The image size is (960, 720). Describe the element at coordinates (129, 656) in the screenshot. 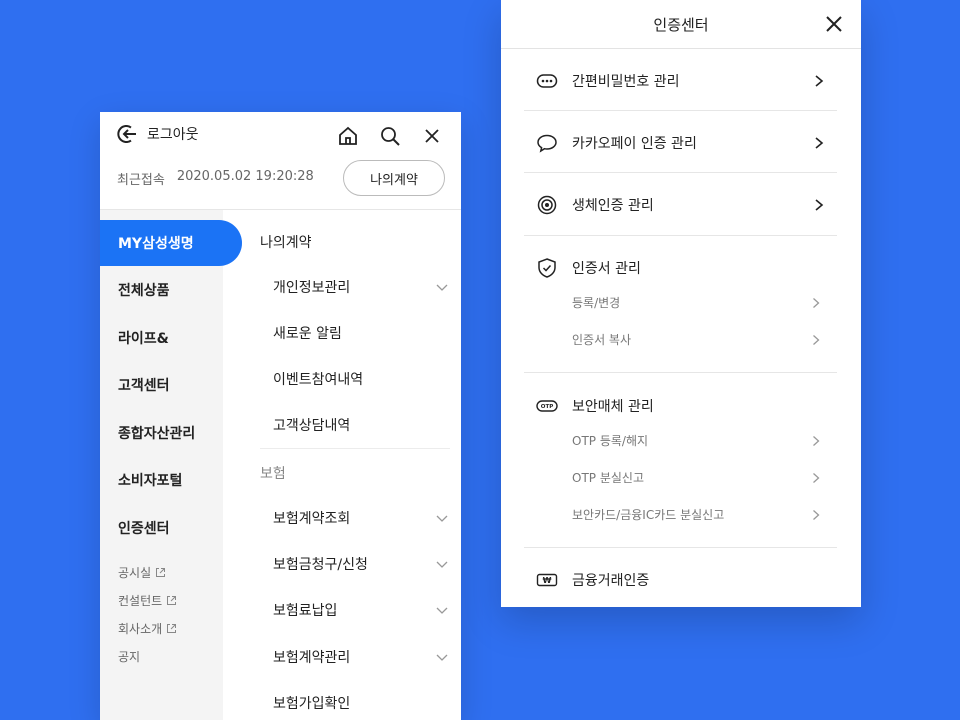

I see `nav-link-notice: 공지` at that location.